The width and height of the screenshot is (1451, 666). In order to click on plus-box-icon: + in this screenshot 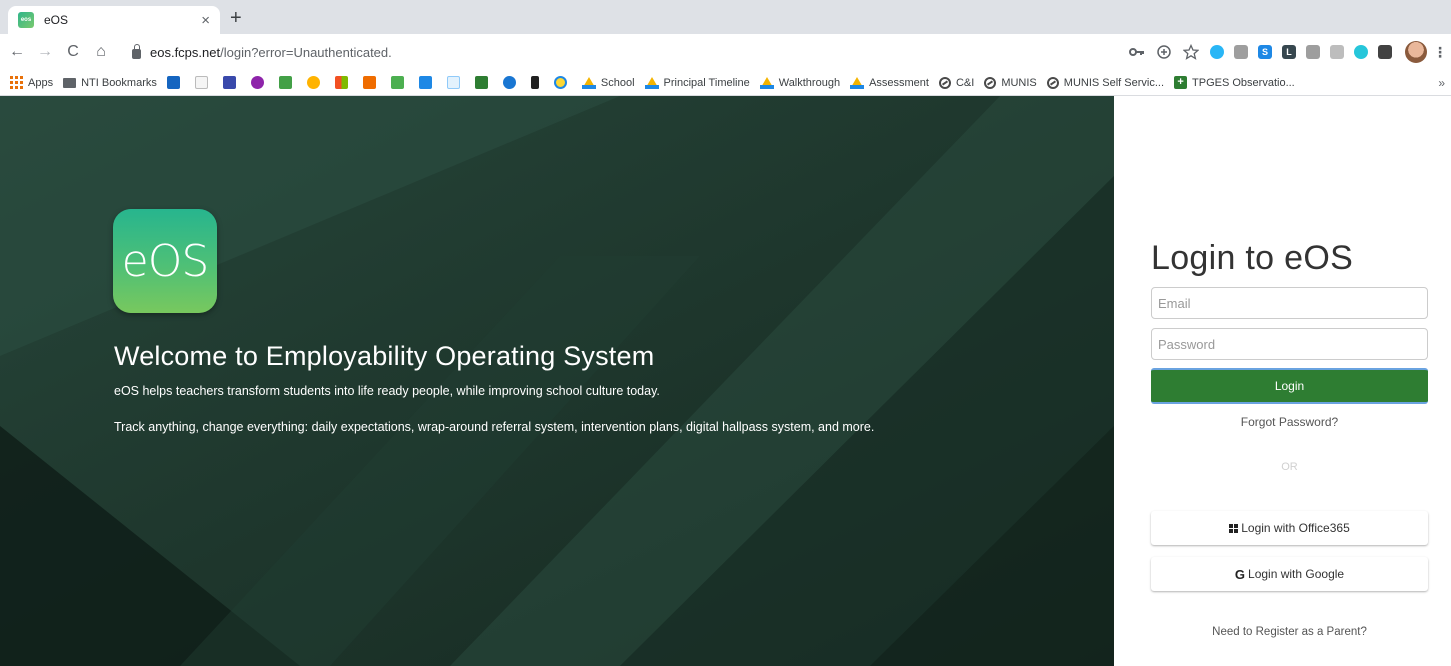, I will do `click(1181, 82)`.